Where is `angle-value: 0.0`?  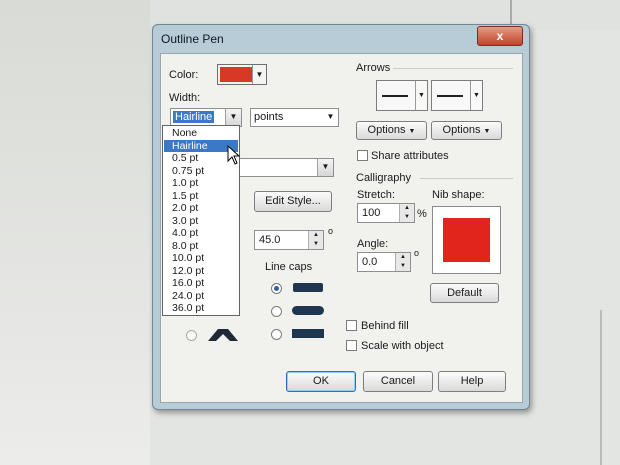 angle-value: 0.0 is located at coordinates (370, 262).